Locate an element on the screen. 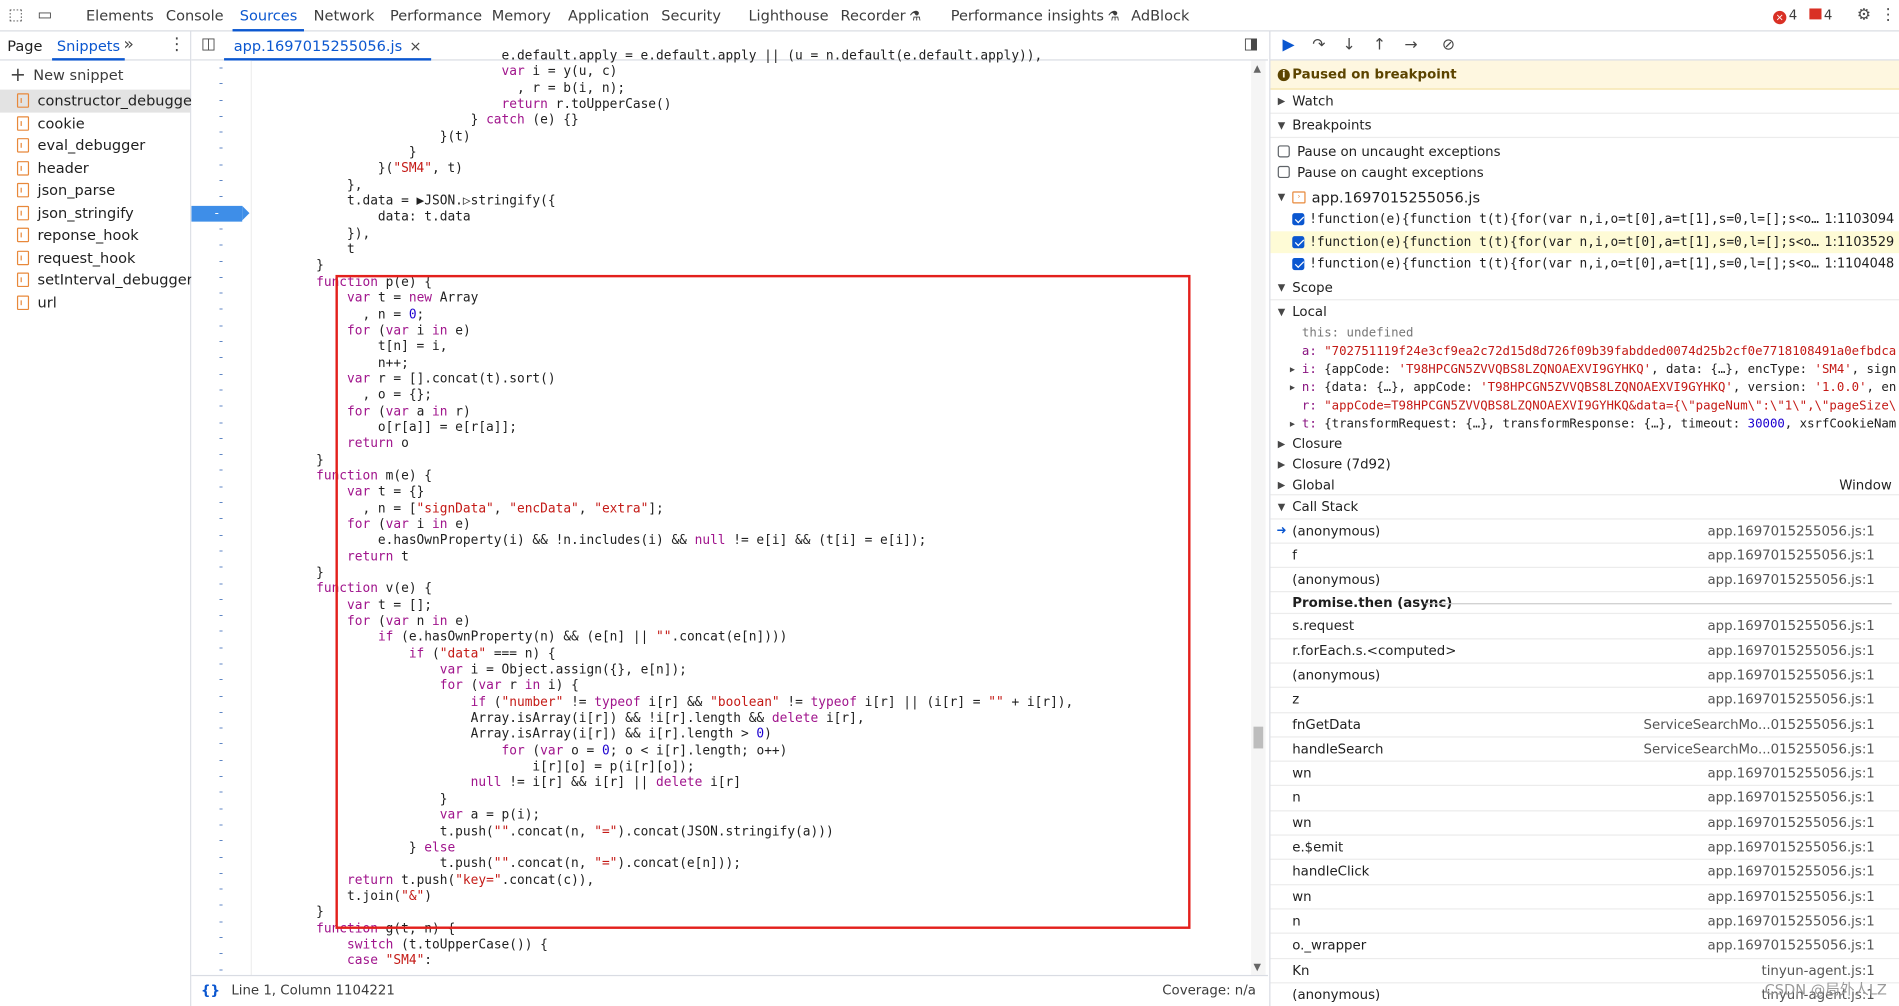 The width and height of the screenshot is (1899, 1006). code-line: }("SM4", t) is located at coordinates (750, 170).